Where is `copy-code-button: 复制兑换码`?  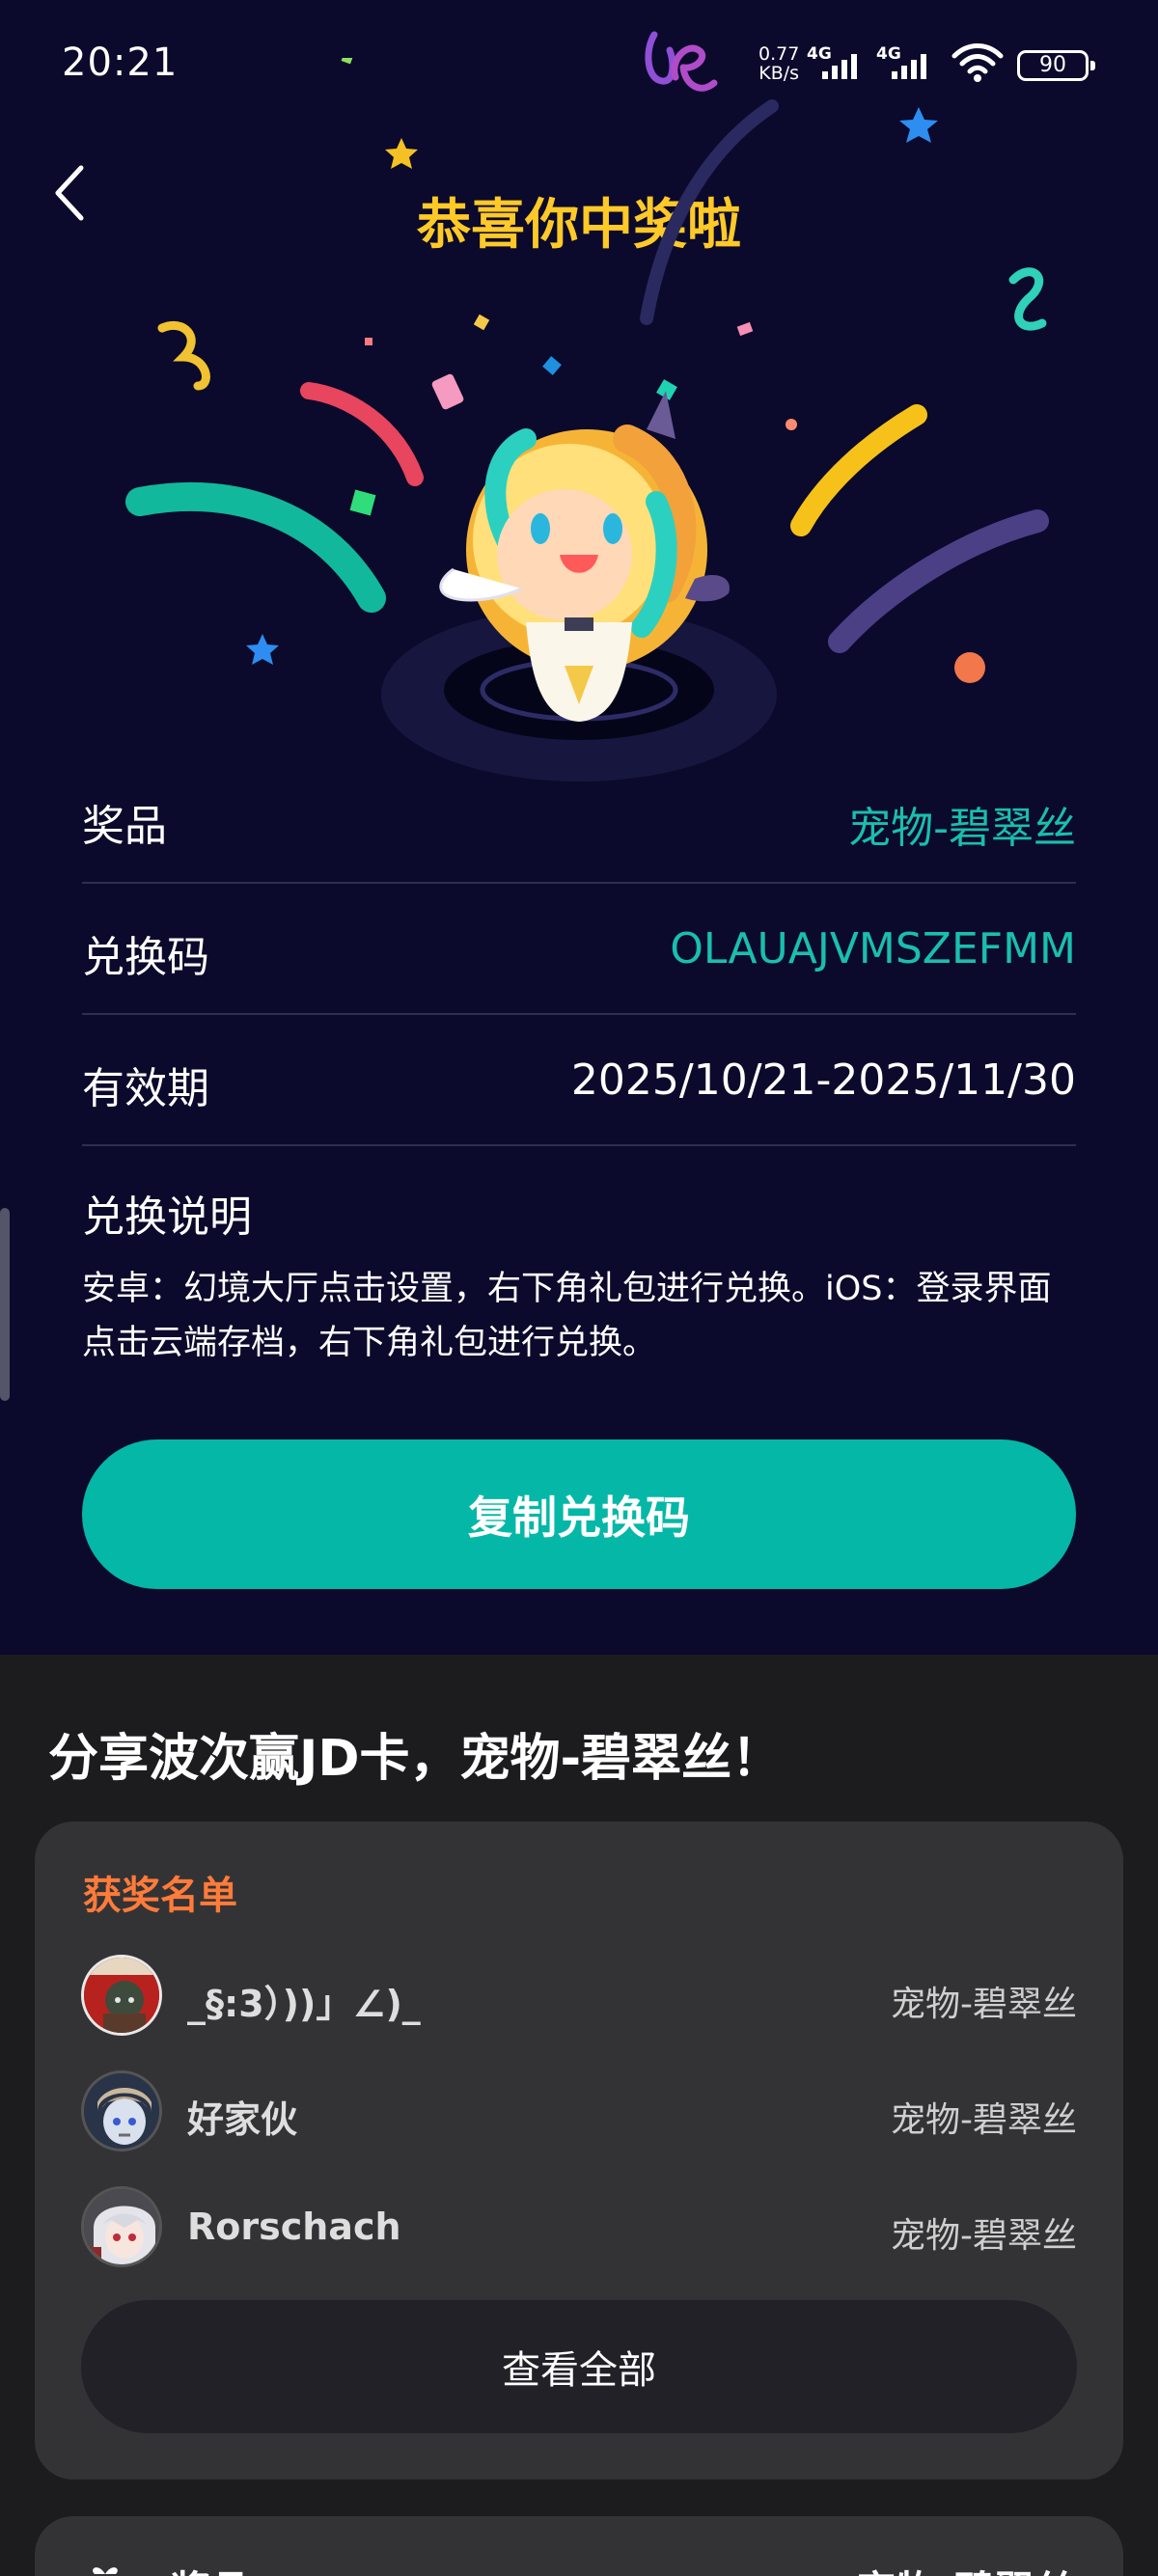 copy-code-button: 复制兑换码 is located at coordinates (579, 1514).